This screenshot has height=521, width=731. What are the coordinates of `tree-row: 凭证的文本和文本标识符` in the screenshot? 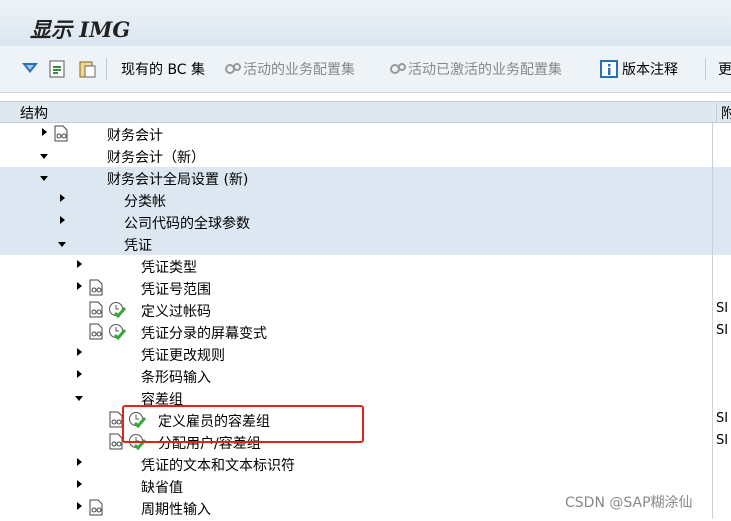 It's located at (365, 464).